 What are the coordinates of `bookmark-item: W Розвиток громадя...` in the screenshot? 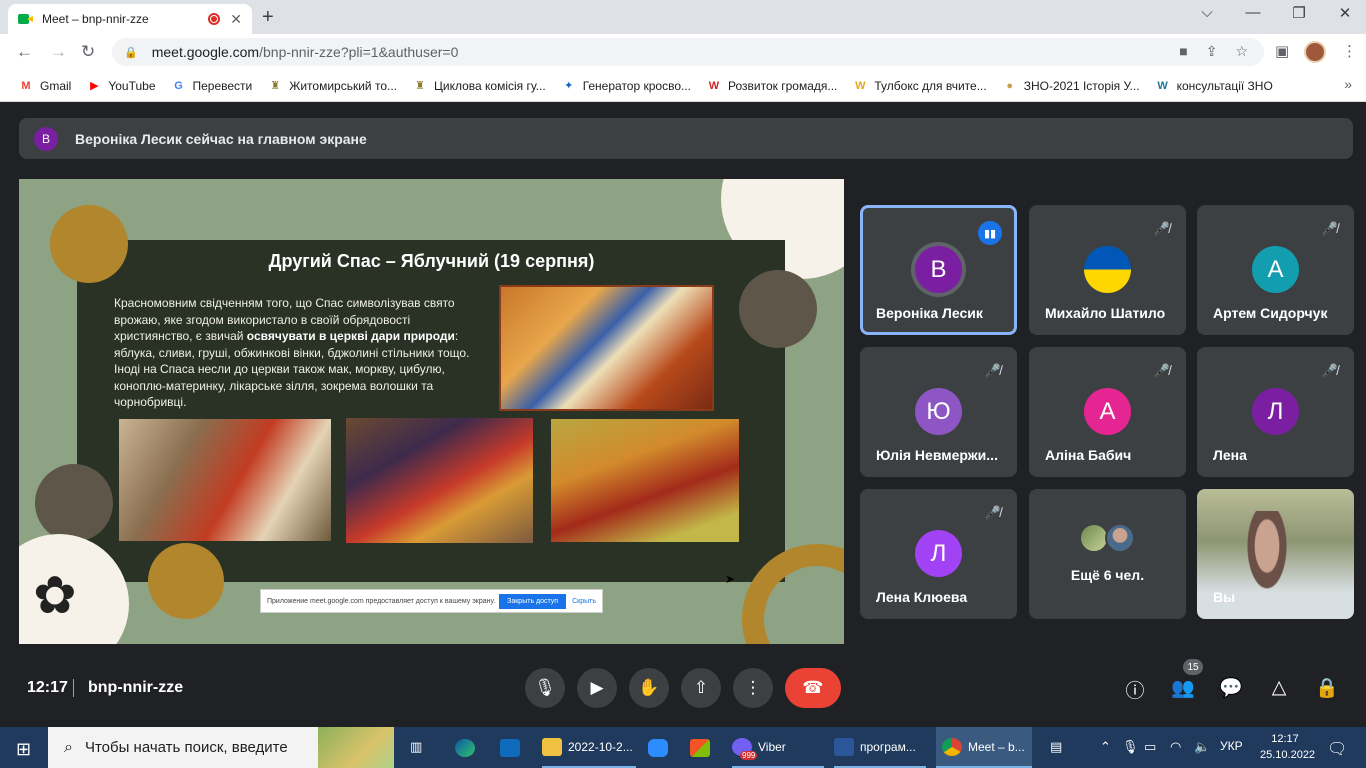 It's located at (772, 86).